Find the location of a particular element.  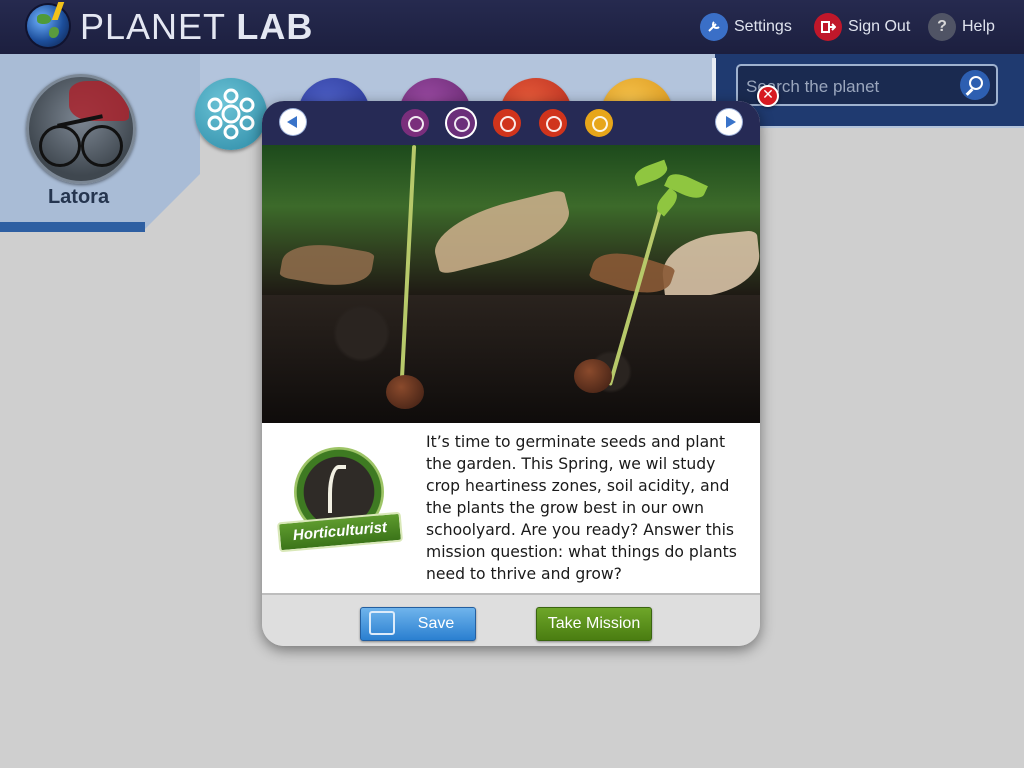

user-panel-edge is located at coordinates (72, 227).